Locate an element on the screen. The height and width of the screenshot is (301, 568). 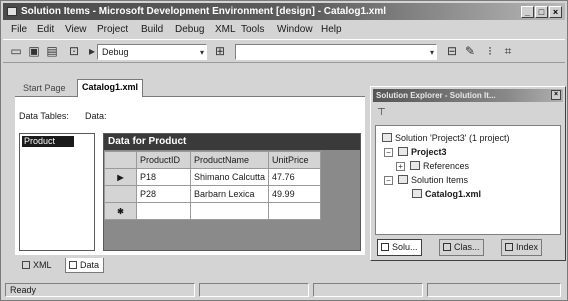
tree-node-catalog1-xml: Catalog1.xml is located at coordinates (446, 194).